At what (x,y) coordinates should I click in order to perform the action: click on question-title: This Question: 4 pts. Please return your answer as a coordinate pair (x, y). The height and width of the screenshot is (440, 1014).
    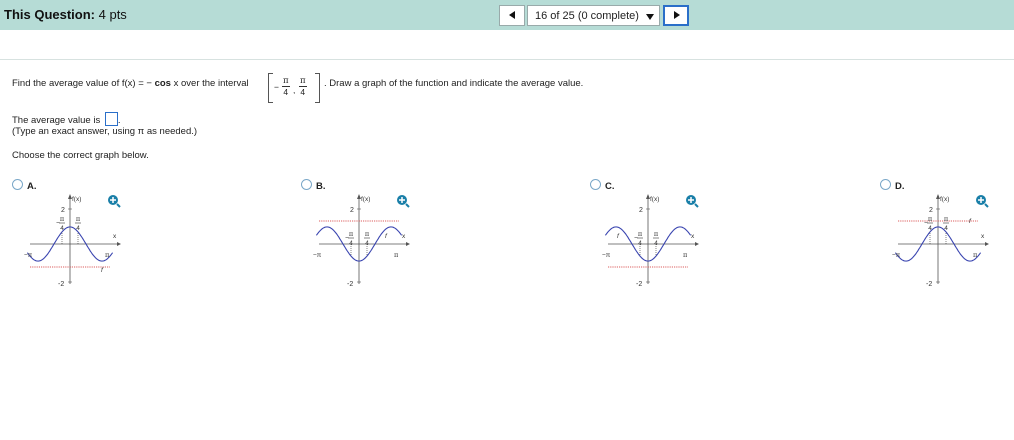
    Looking at the image, I should click on (65, 14).